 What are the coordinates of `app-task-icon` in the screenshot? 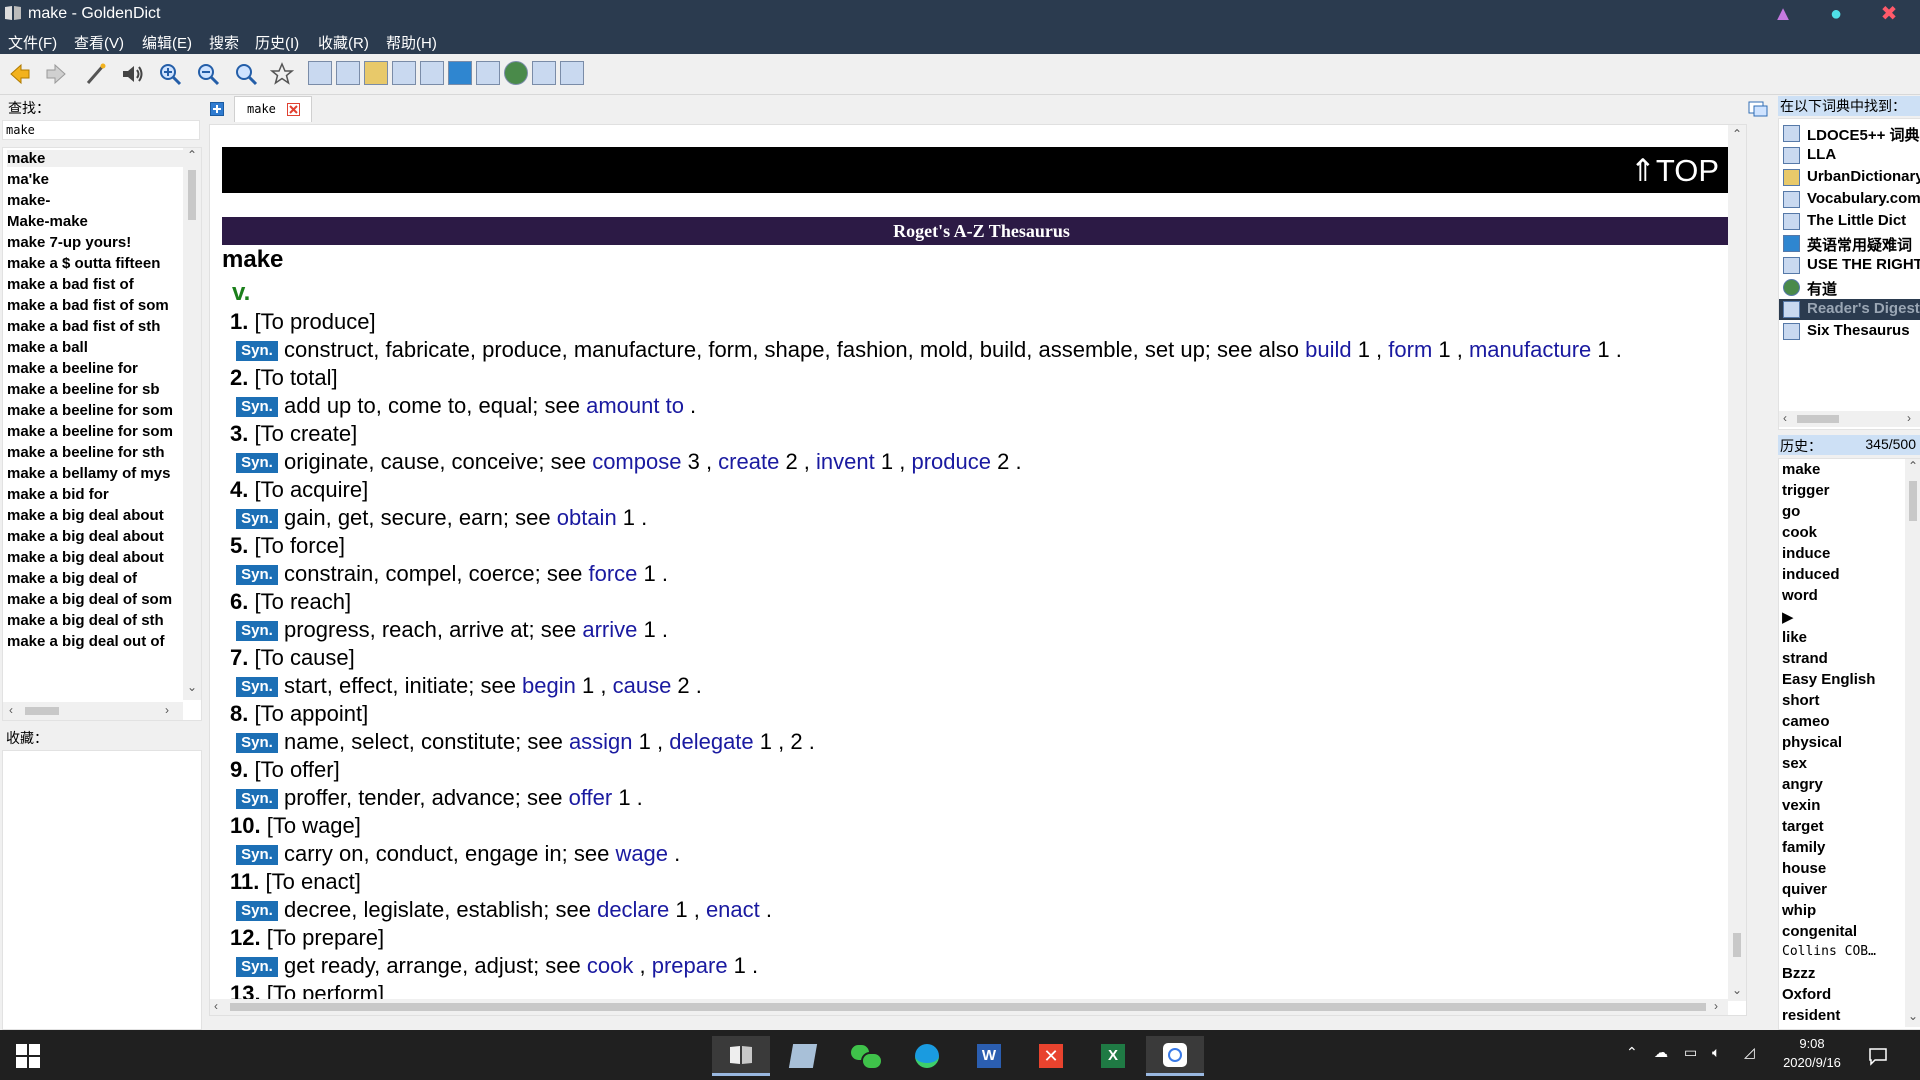 It's located at (1175, 1056).